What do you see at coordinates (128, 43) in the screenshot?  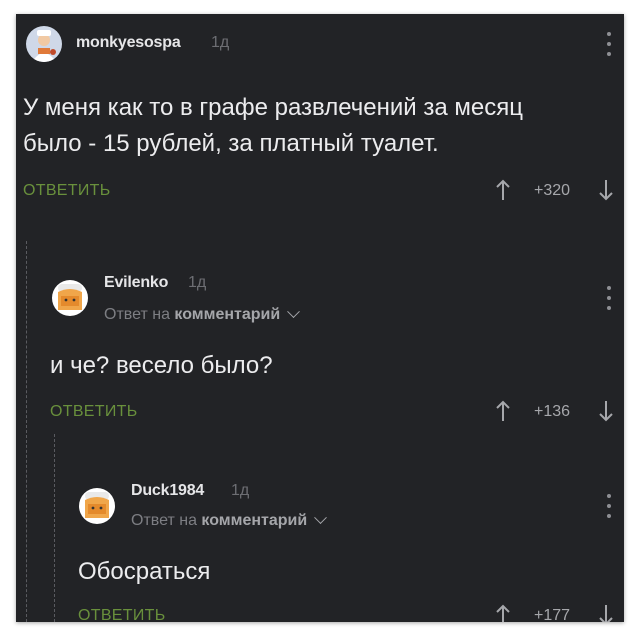 I see `username: monkyesospa` at bounding box center [128, 43].